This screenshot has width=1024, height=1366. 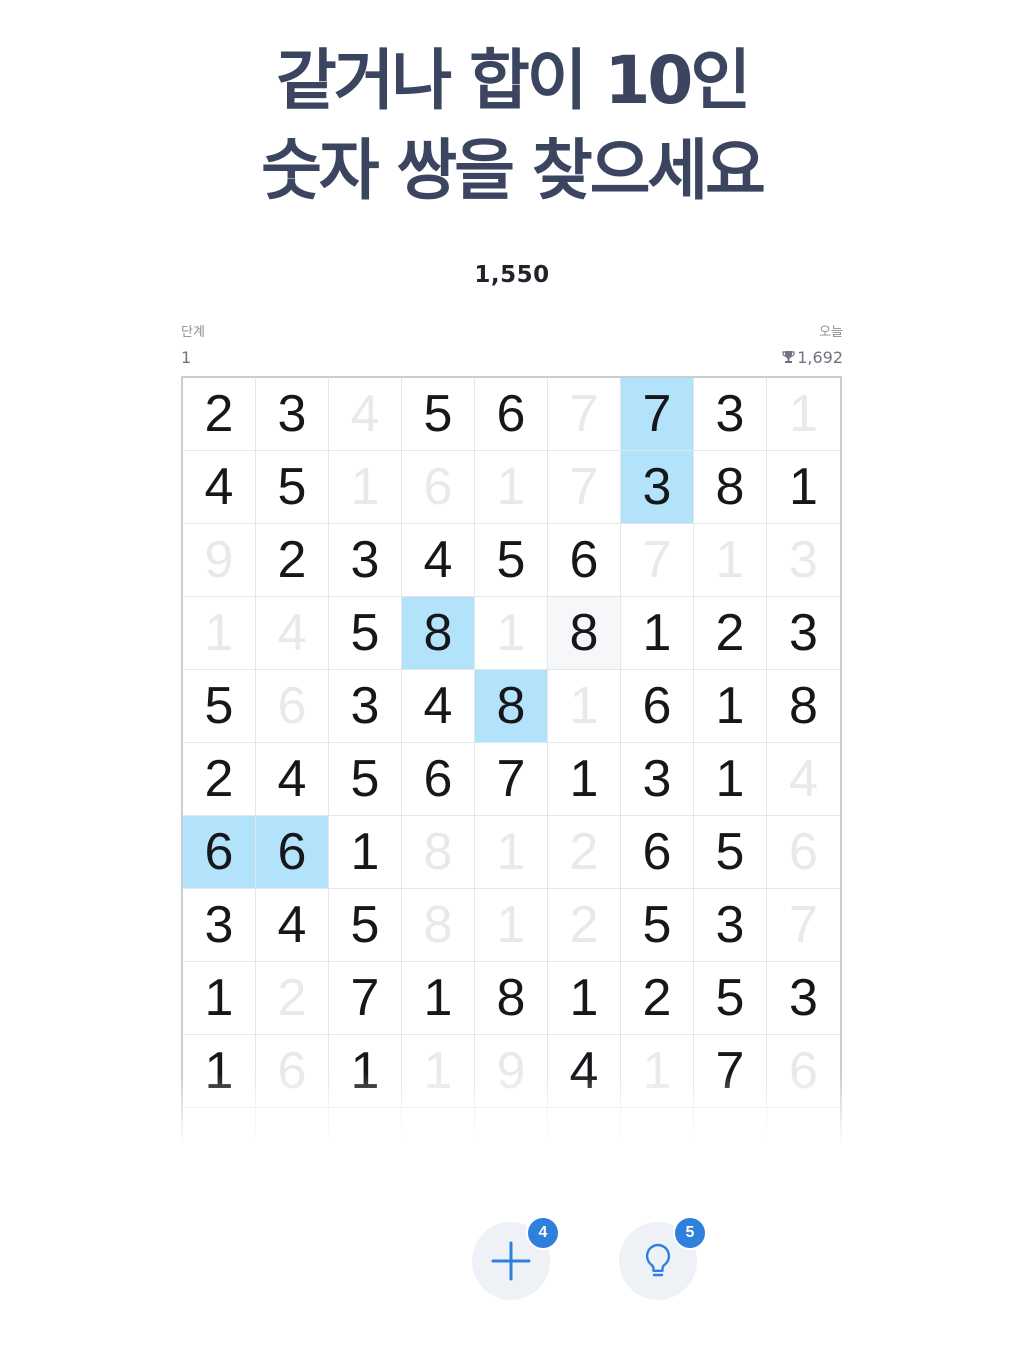 What do you see at coordinates (516, 1258) in the screenshot?
I see `add-numbers-button: 4` at bounding box center [516, 1258].